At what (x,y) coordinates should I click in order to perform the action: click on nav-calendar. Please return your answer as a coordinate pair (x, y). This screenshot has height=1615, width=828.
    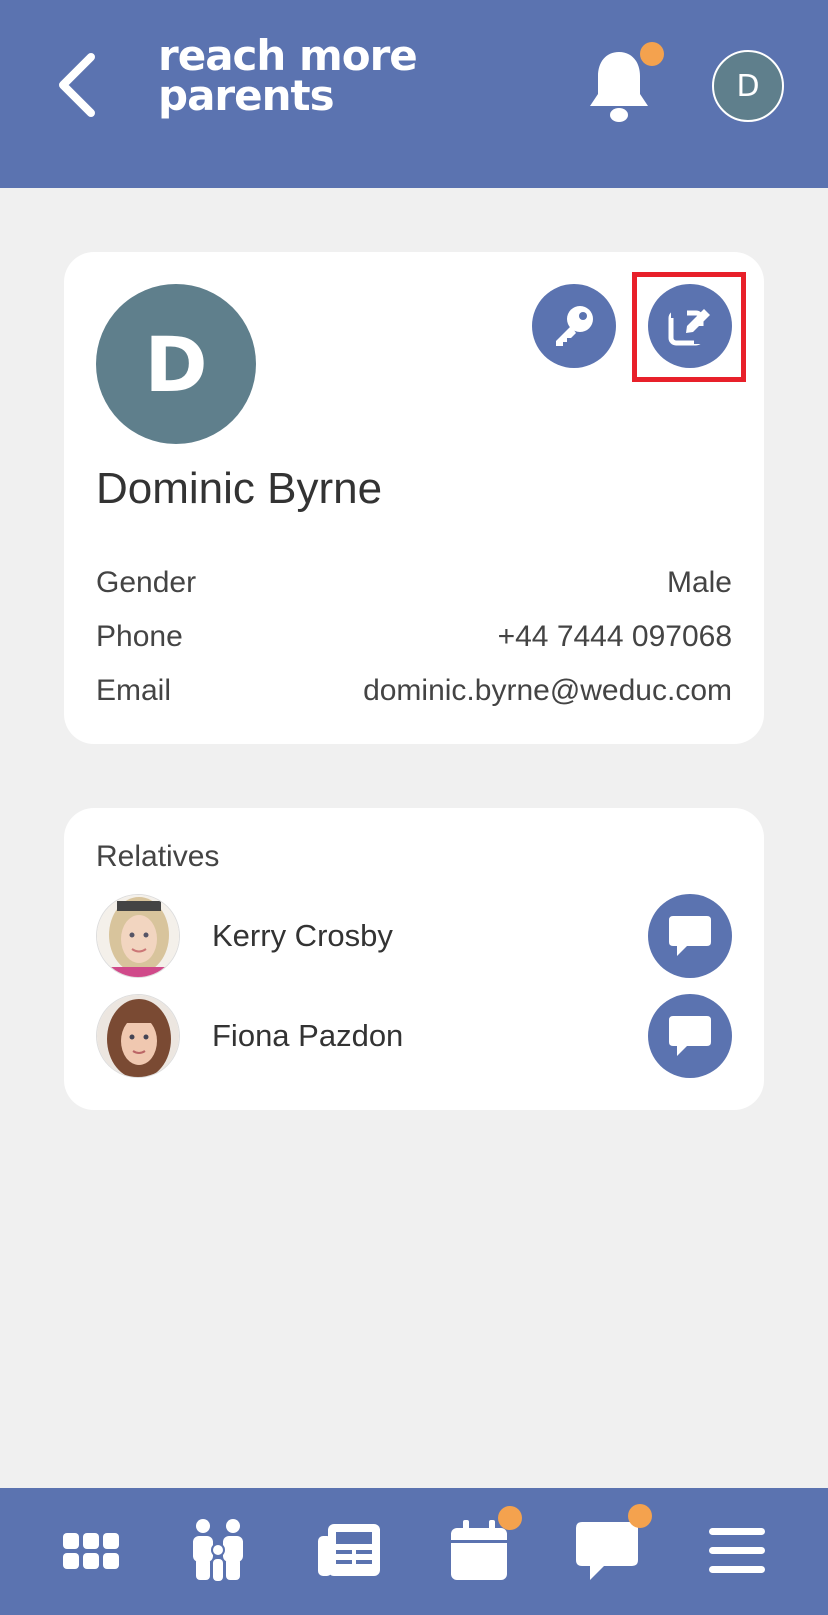
    Looking at the image, I should click on (483, 1546).